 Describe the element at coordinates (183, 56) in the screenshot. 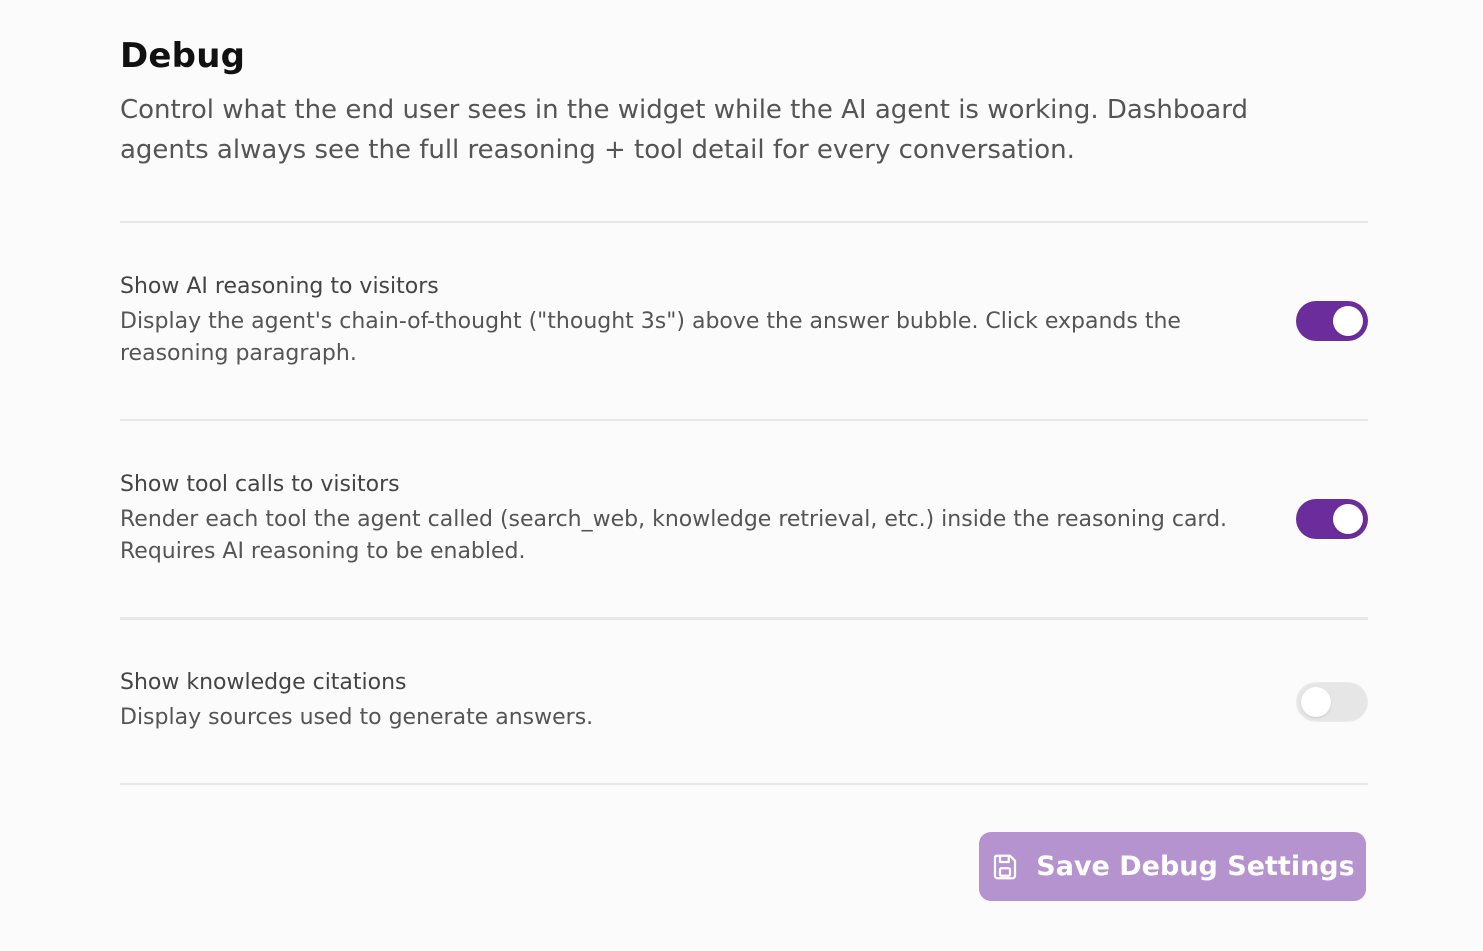

I see `page-title: Debug` at that location.